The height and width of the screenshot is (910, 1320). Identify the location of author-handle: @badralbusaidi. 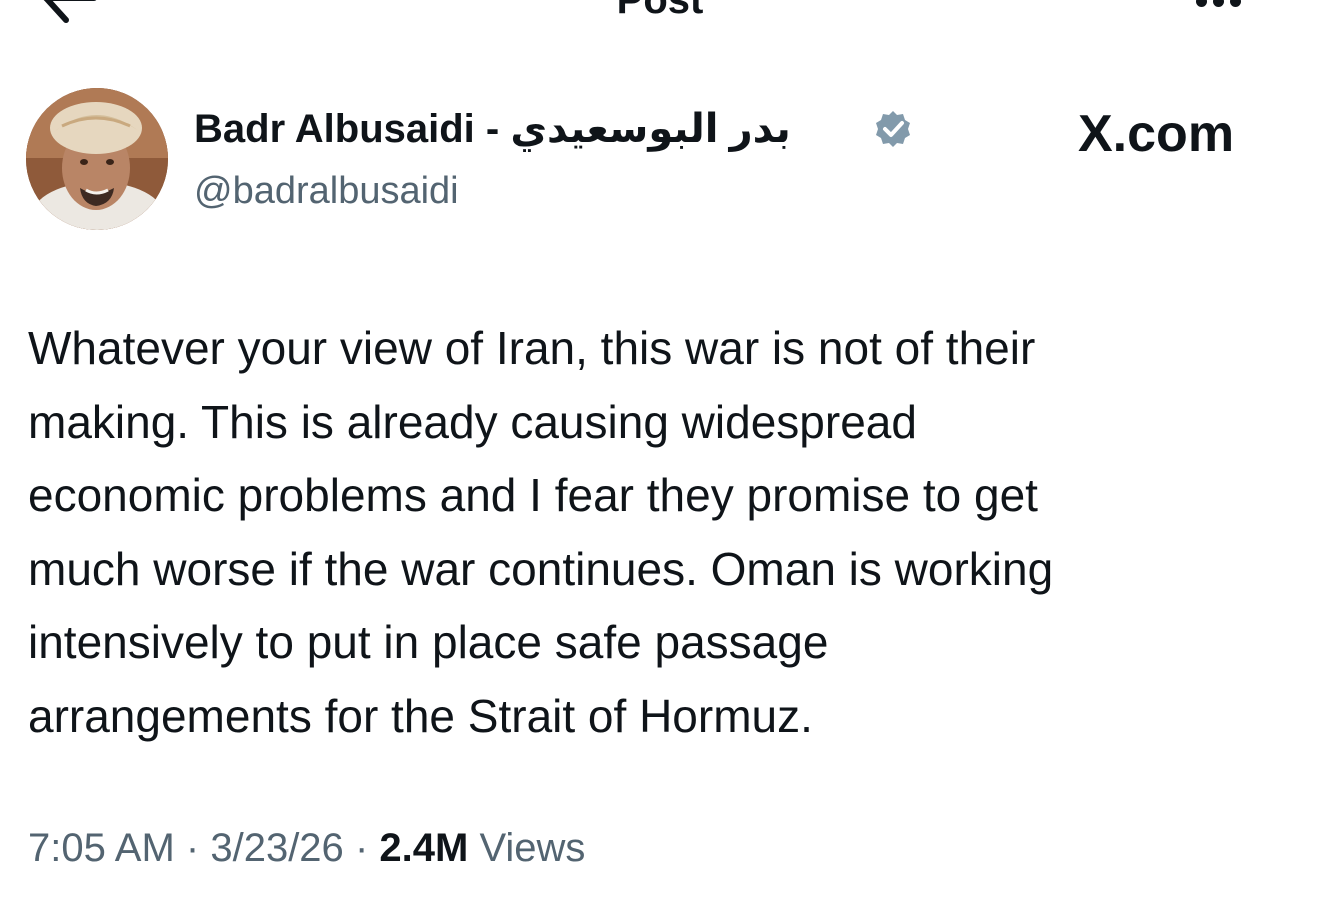
(326, 191).